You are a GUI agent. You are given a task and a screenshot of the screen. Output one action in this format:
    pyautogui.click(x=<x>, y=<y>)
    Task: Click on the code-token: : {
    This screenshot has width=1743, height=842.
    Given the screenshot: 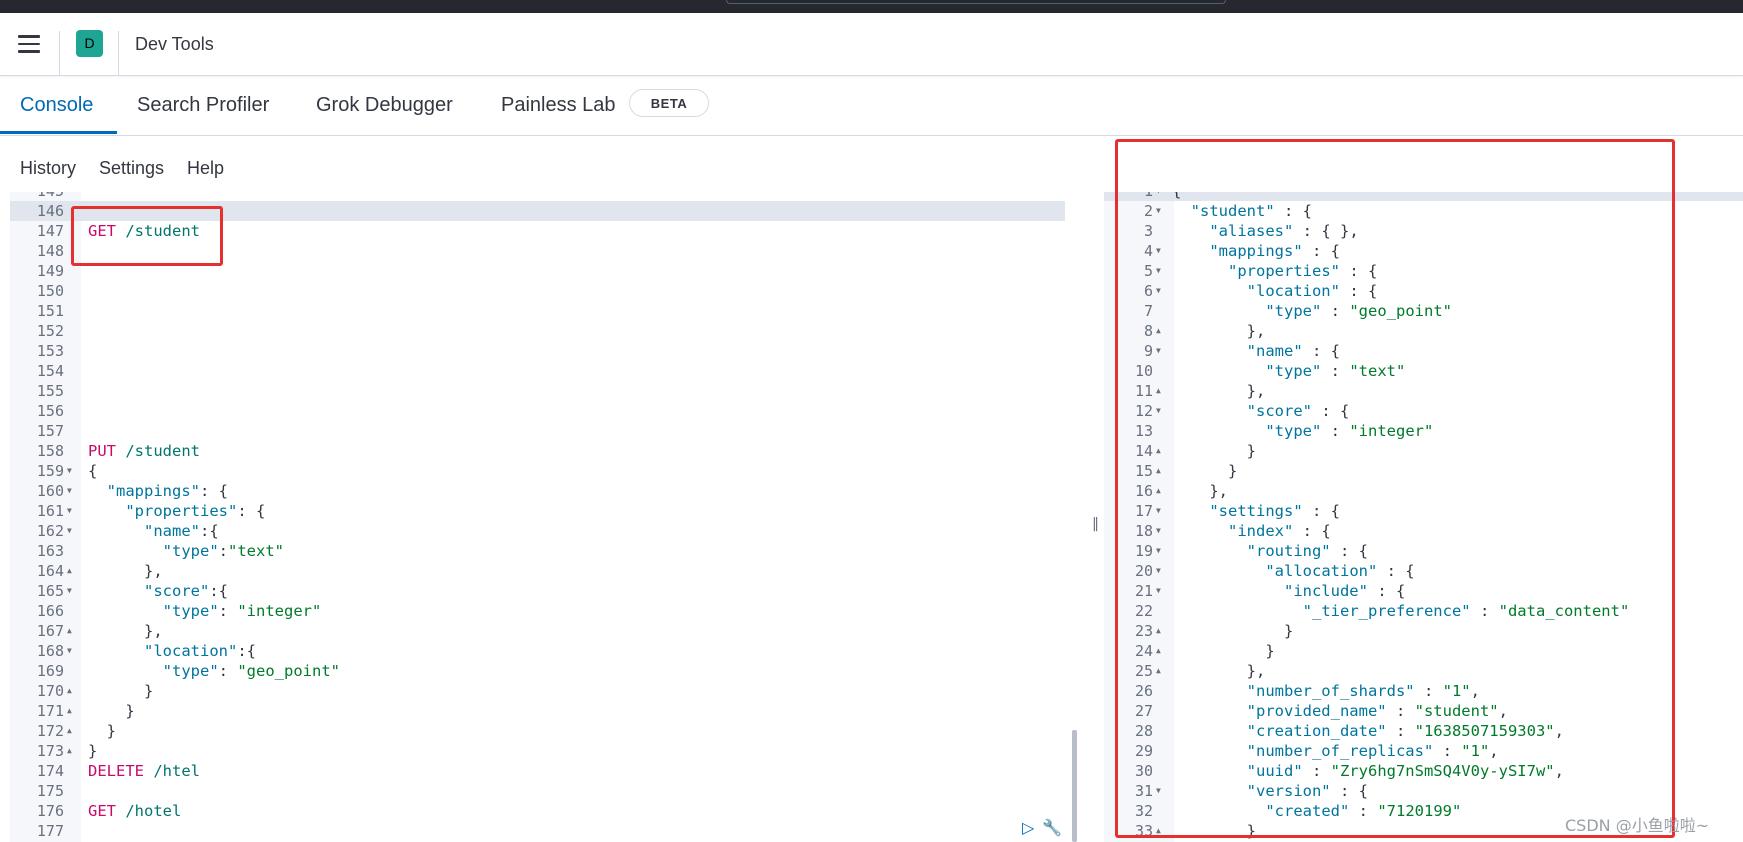 What is the action you would take?
    pyautogui.click(x=1358, y=291)
    